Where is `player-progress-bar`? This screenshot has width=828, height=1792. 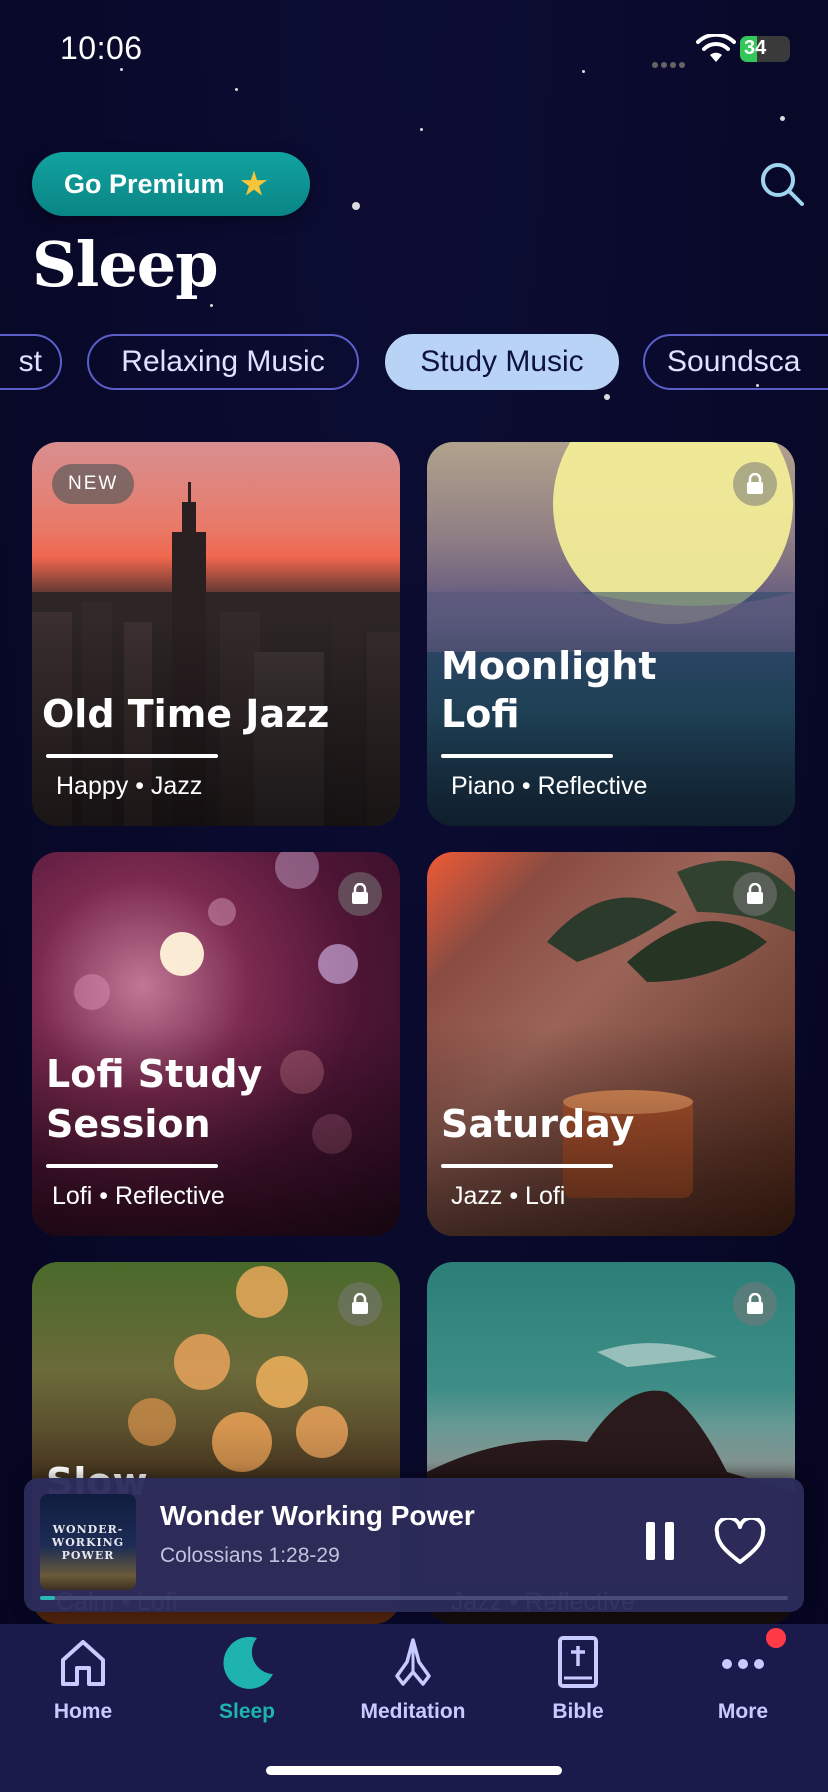 player-progress-bar is located at coordinates (414, 1598).